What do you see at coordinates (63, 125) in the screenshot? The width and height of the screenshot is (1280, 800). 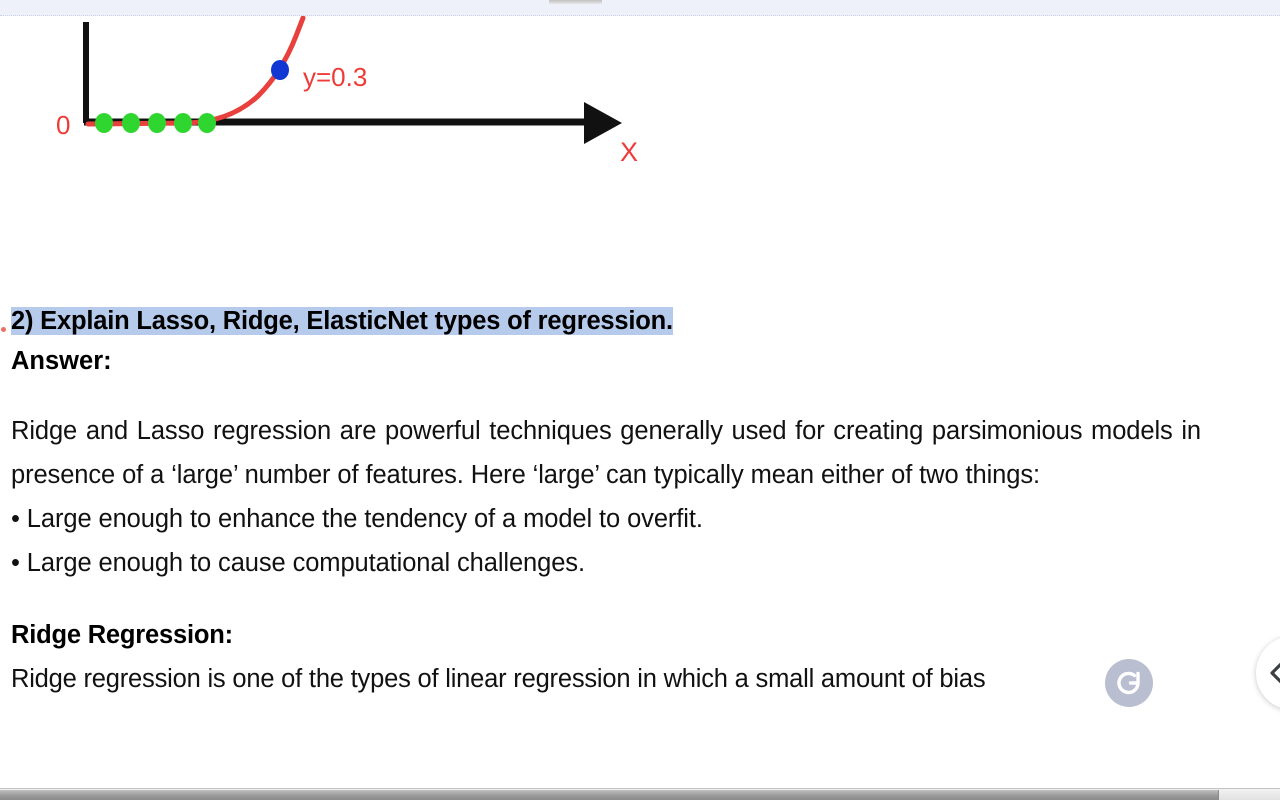 I see `axis-origin-label: 0` at bounding box center [63, 125].